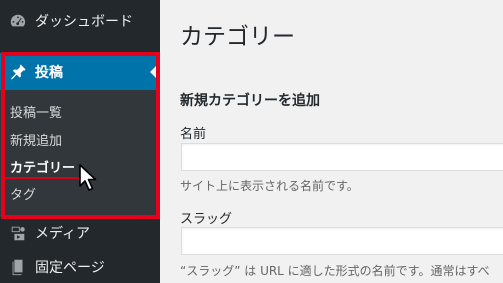 The width and height of the screenshot is (503, 283). Describe the element at coordinates (18, 72) in the screenshot. I see `pin-icon` at that location.